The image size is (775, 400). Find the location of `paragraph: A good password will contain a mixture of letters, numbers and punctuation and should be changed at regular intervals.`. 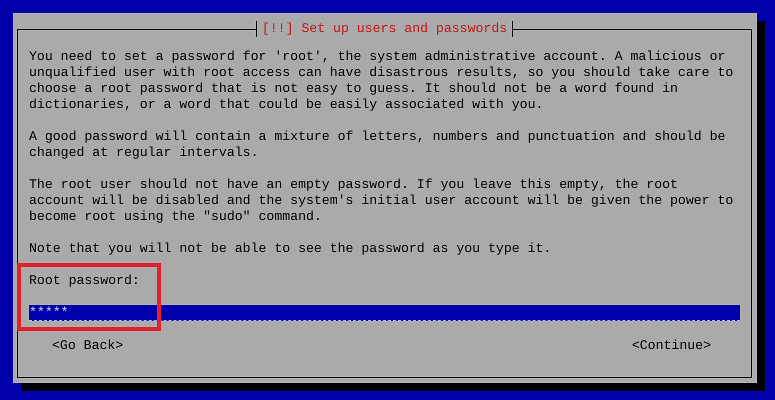

paragraph: A good password will contain a mixture of letters, numbers and punctuation and should be changed at regular intervals. is located at coordinates (377, 145).